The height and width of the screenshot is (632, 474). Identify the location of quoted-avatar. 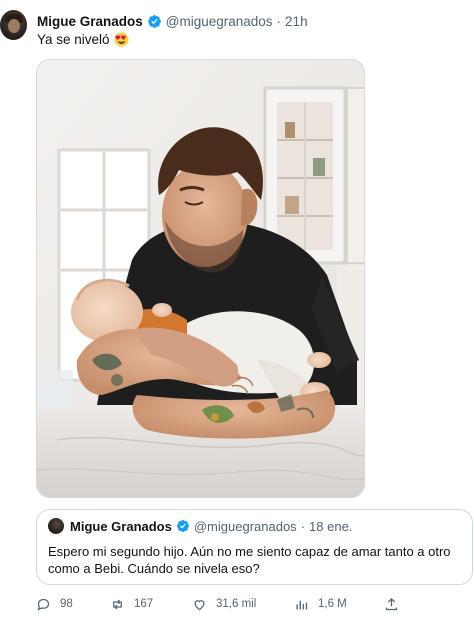
(56, 526).